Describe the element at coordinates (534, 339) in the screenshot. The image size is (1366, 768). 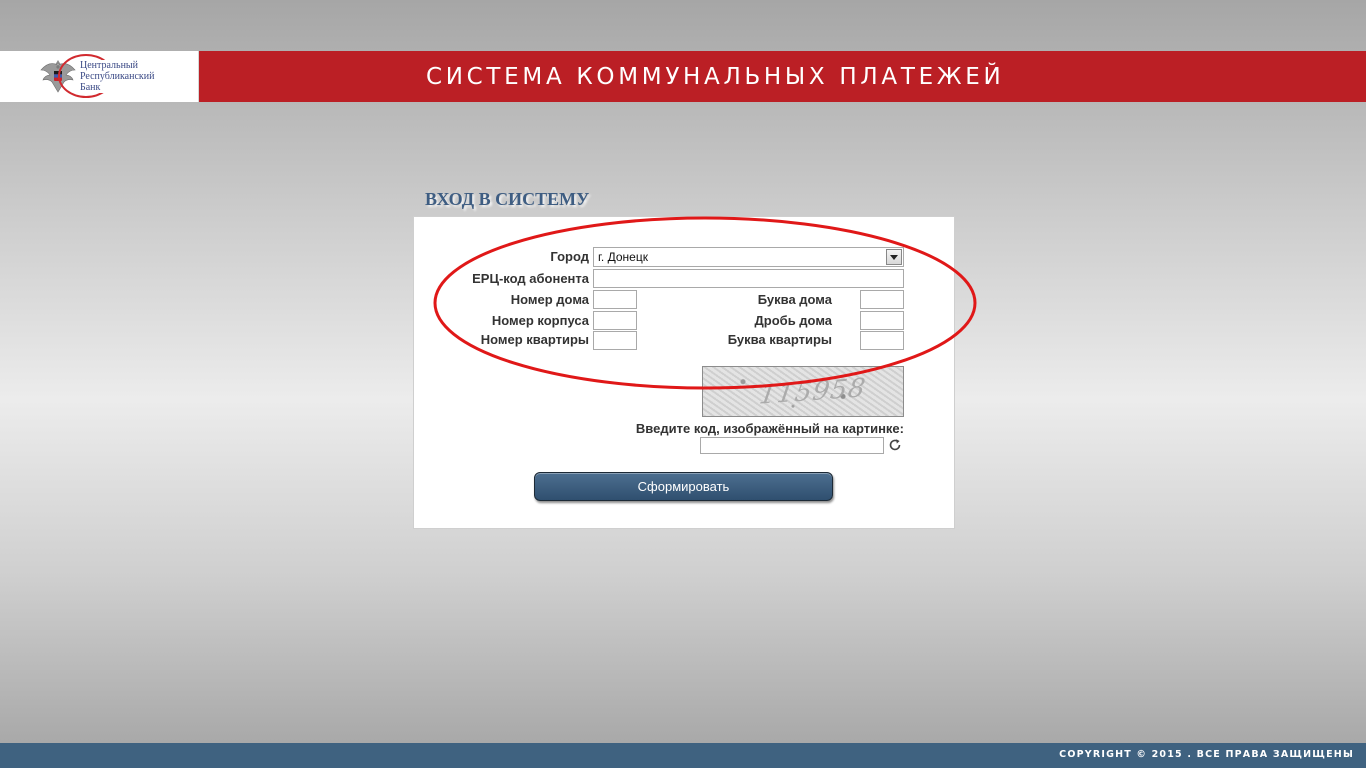
I see `apartment-number-label: Номер квартиры` at that location.